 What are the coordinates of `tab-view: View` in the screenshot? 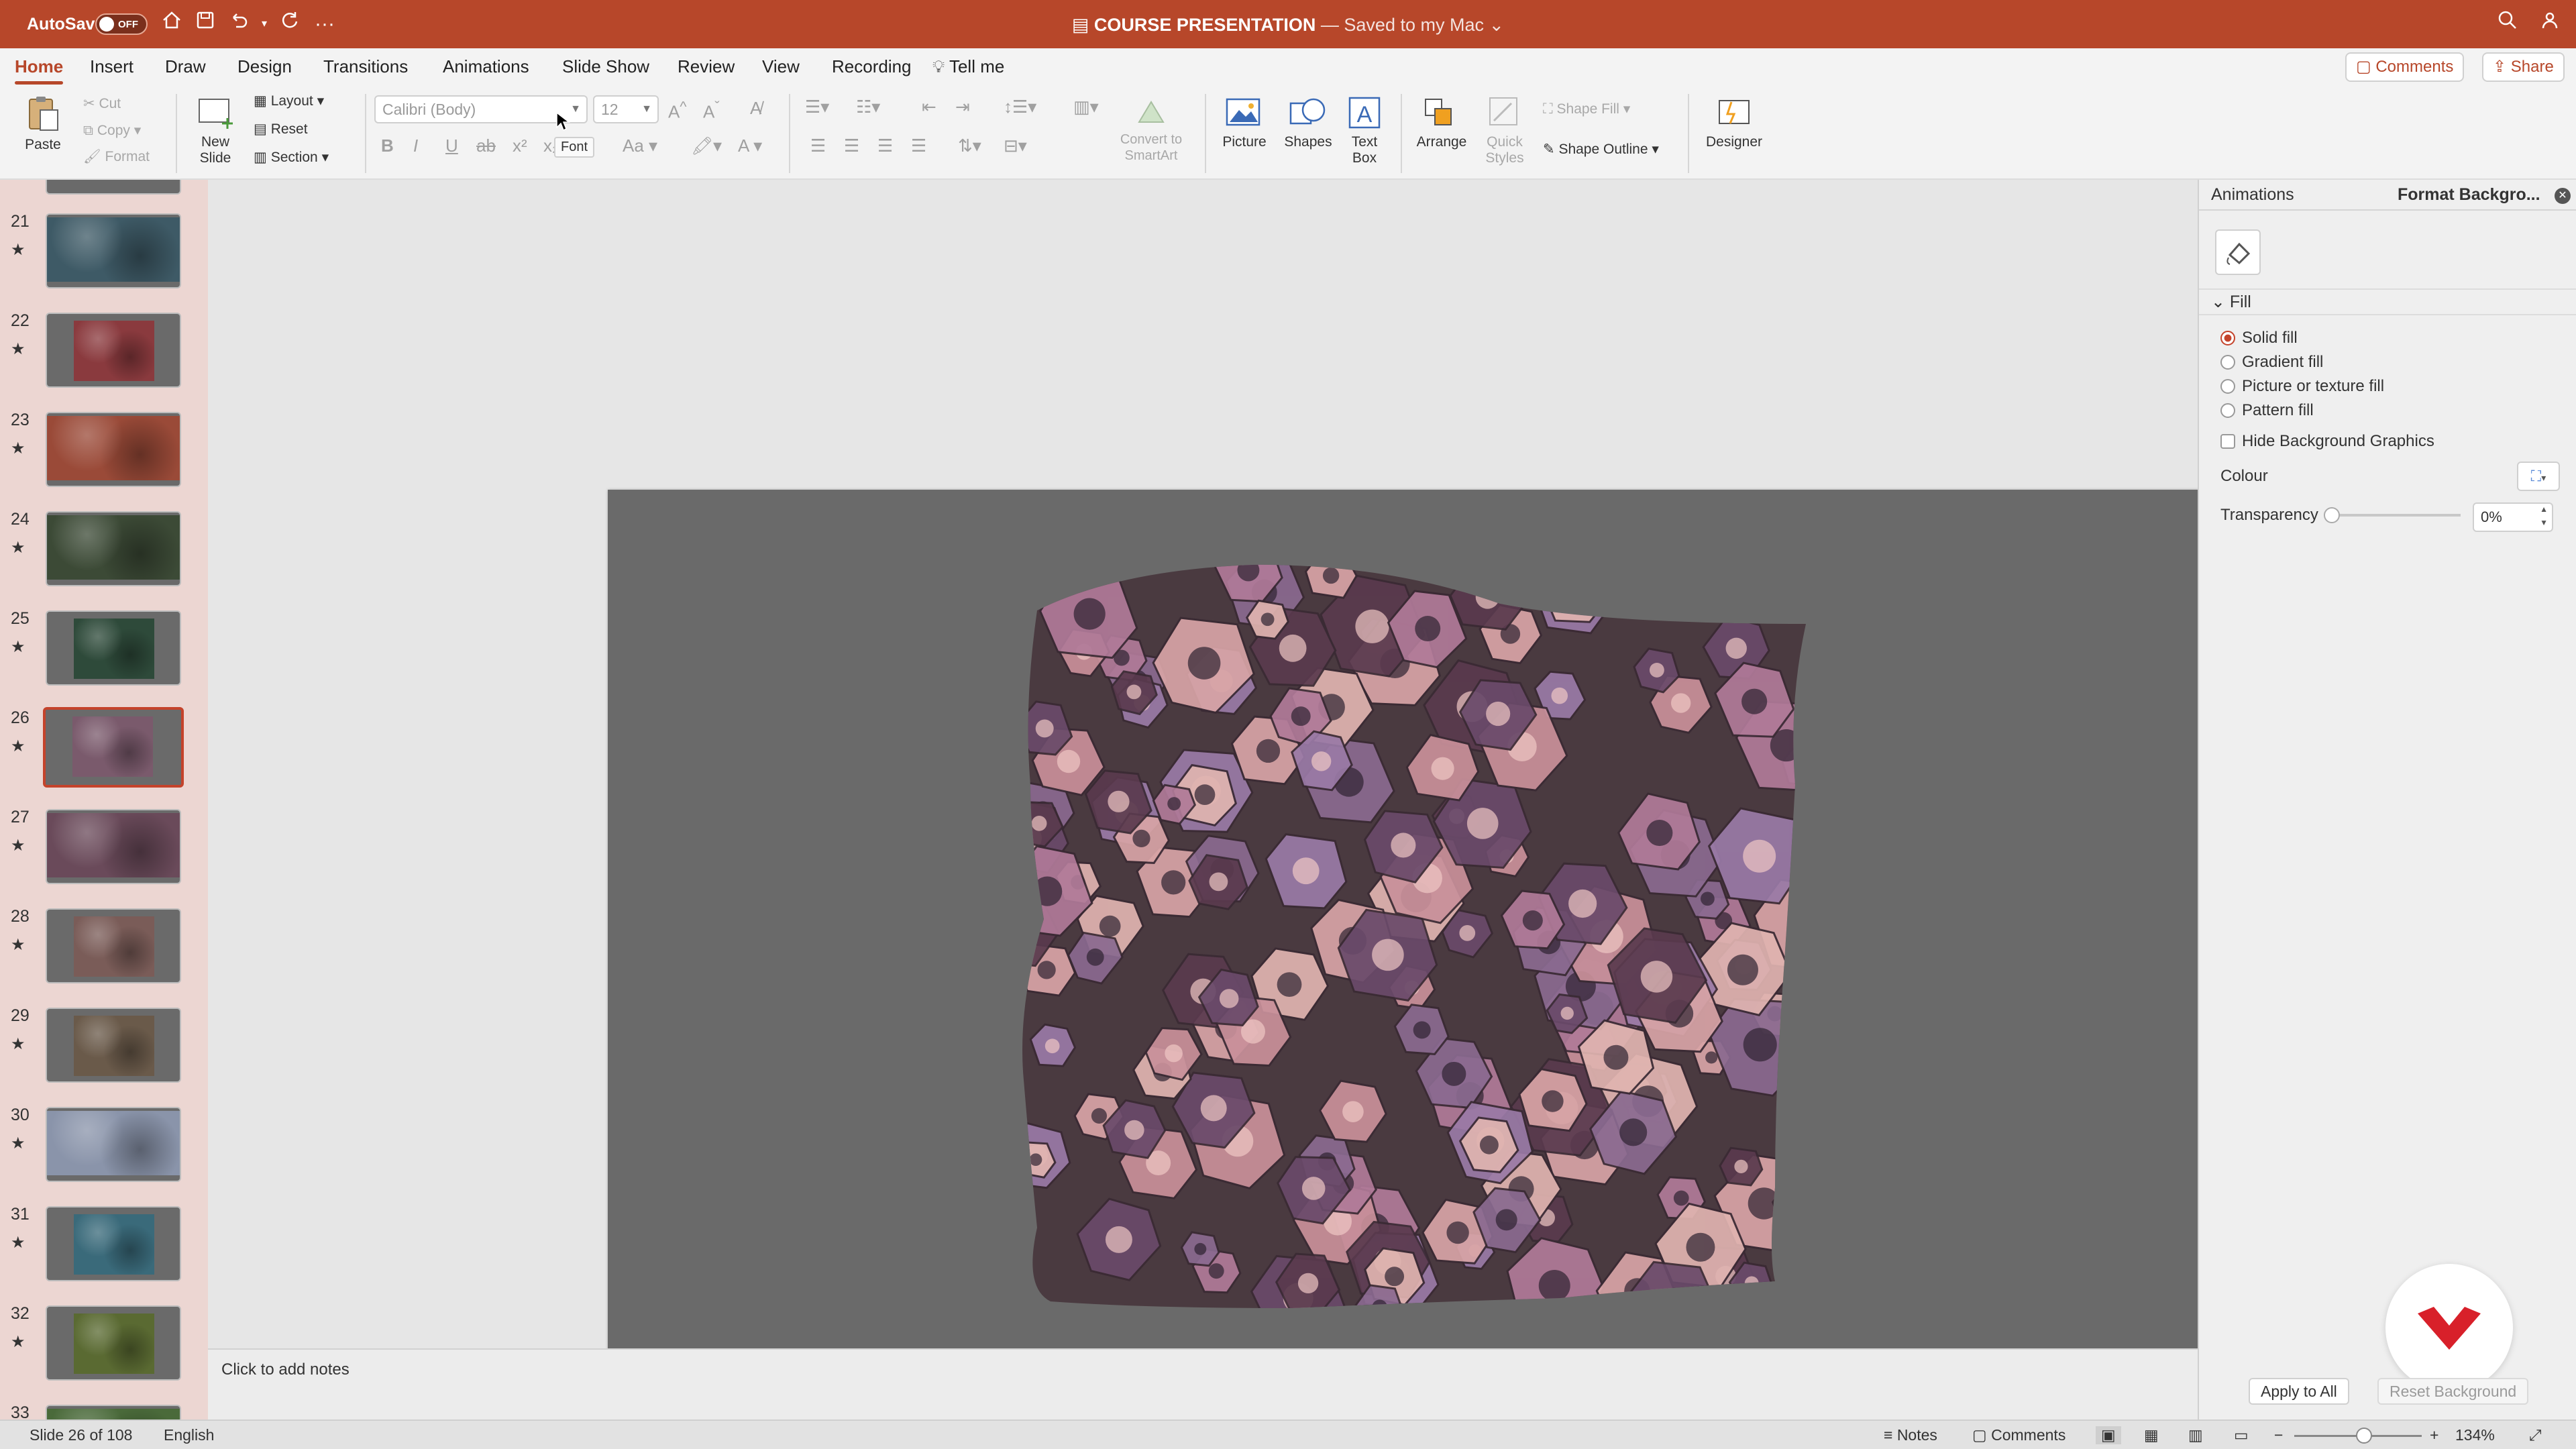 It's located at (781, 66).